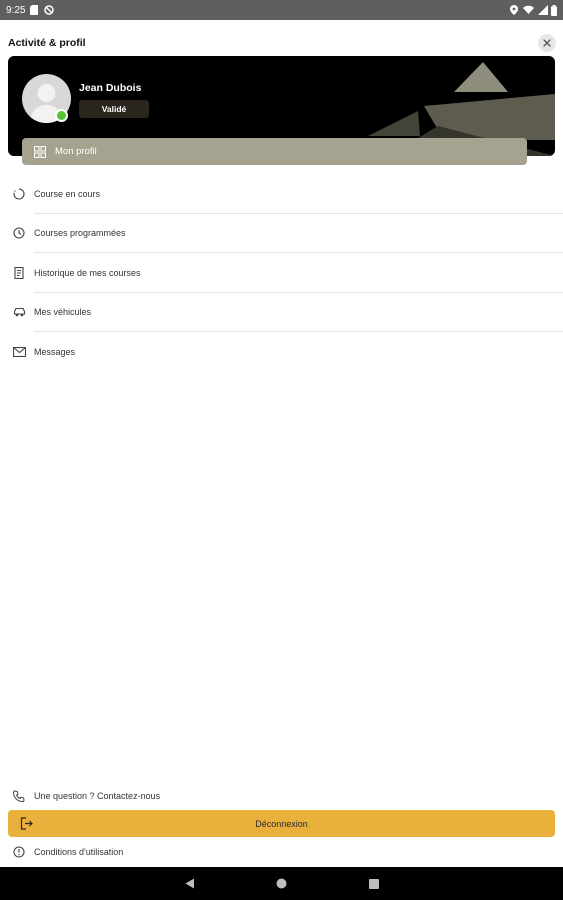 This screenshot has width=563, height=900. I want to click on signal-icon, so click(543, 10).